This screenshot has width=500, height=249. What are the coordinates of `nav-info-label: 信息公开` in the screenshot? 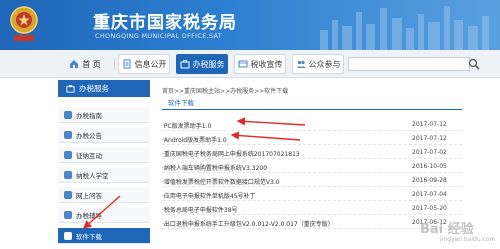 It's located at (150, 64).